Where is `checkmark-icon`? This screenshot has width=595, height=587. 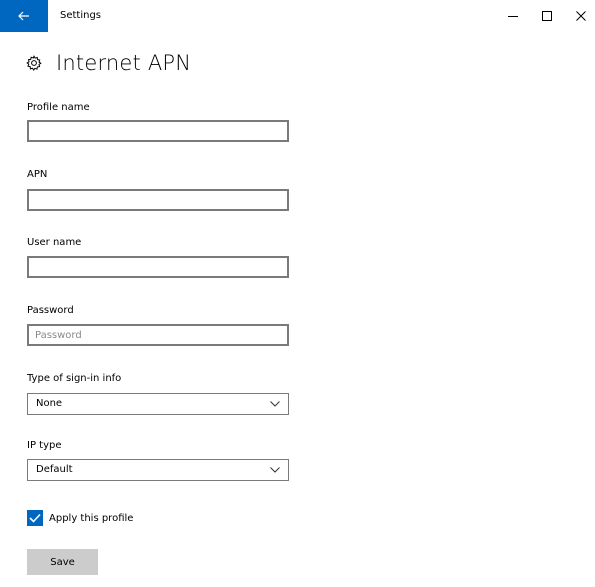 checkmark-icon is located at coordinates (35, 518).